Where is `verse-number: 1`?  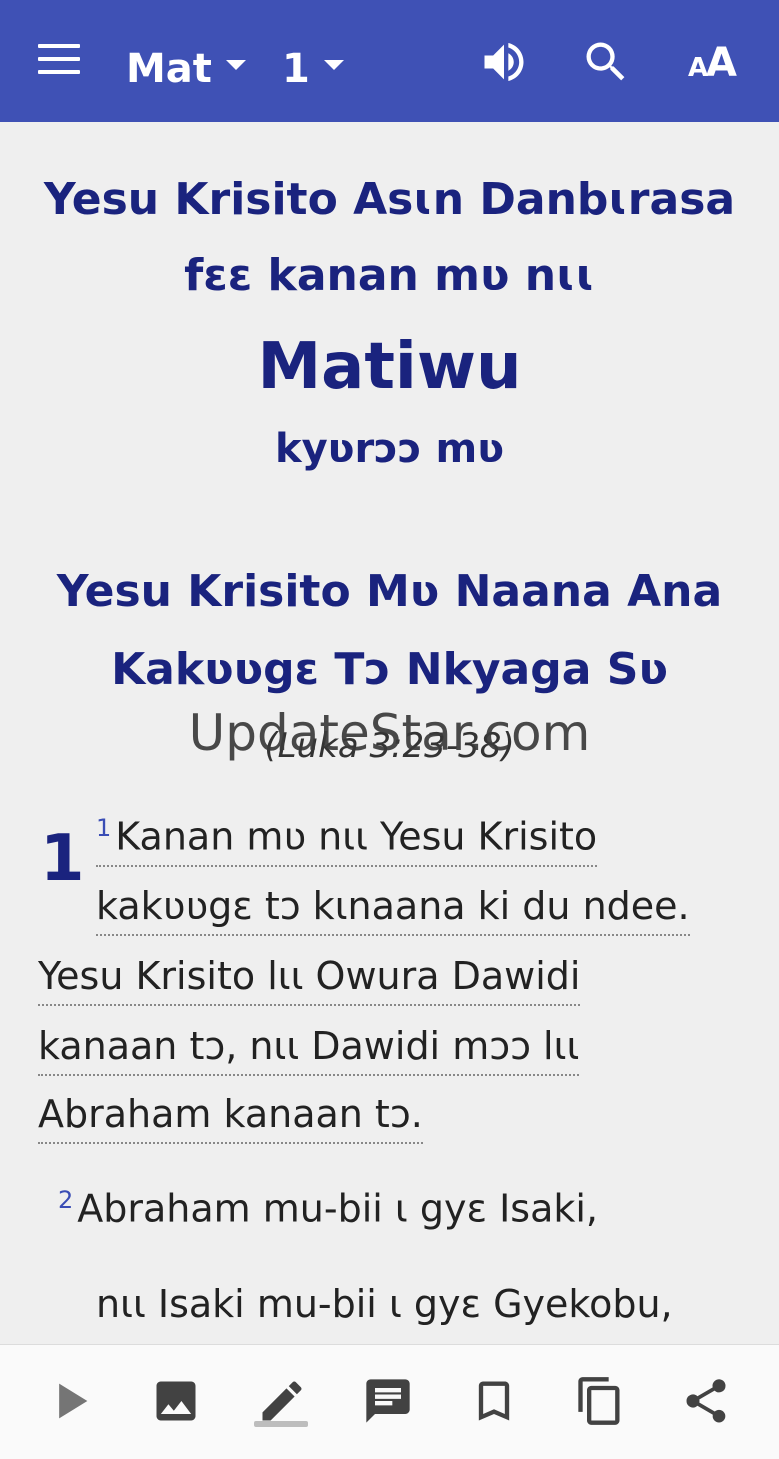
verse-number: 1 is located at coordinates (104, 828).